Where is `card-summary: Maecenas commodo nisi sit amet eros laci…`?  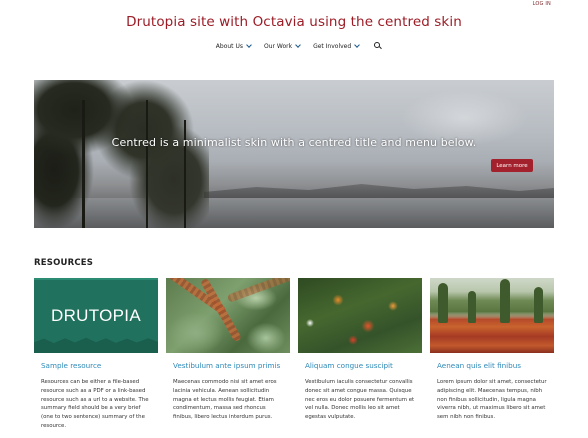 card-summary: Maecenas commodo nisi sit amet eros laci… is located at coordinates (225, 399).